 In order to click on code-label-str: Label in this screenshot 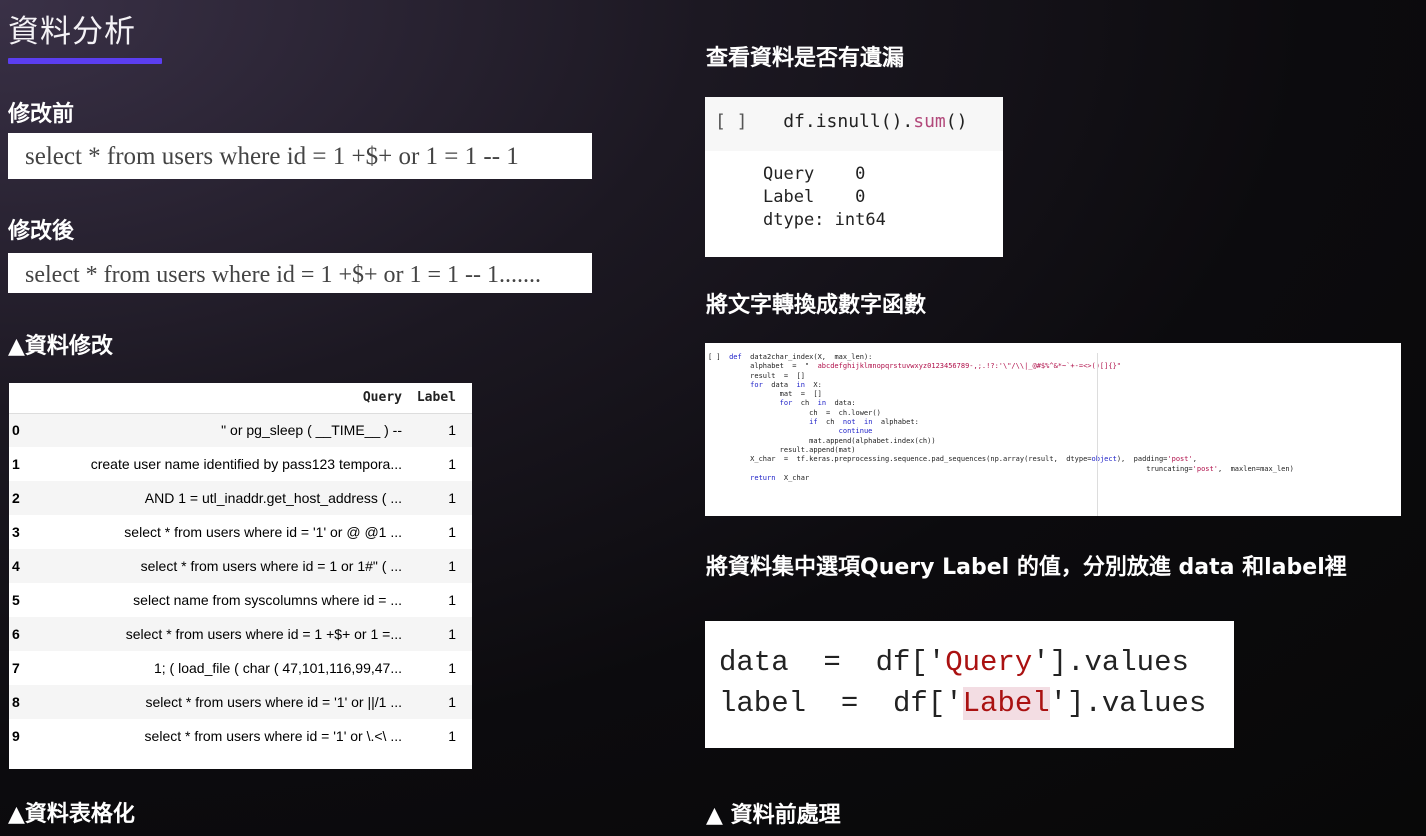, I will do `click(1006, 703)`.